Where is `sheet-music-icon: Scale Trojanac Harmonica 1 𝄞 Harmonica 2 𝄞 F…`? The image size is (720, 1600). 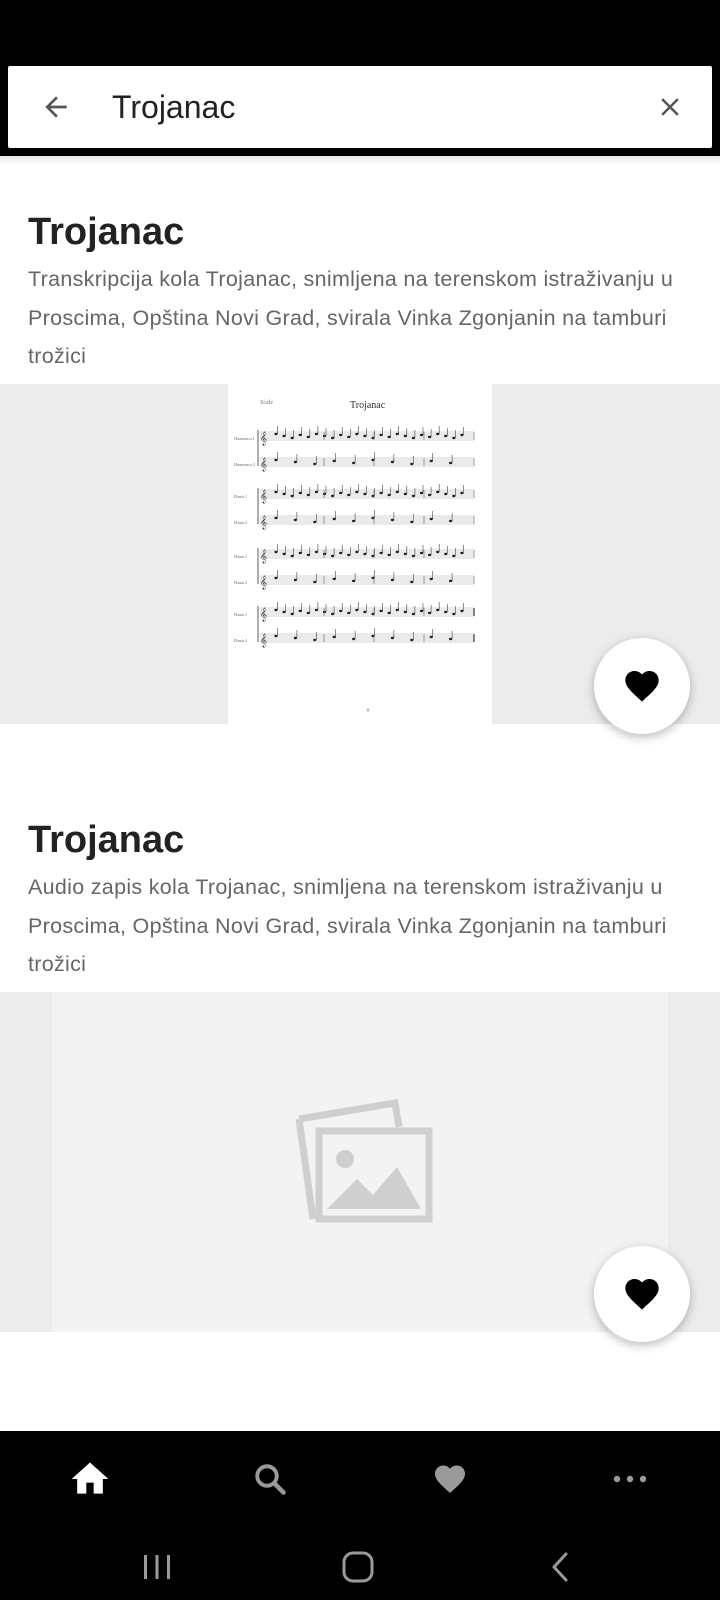
sheet-music-icon: Scale Trojanac Harmonica 1 𝄞 Harmonica 2 𝄞 F… is located at coordinates (354, 556).